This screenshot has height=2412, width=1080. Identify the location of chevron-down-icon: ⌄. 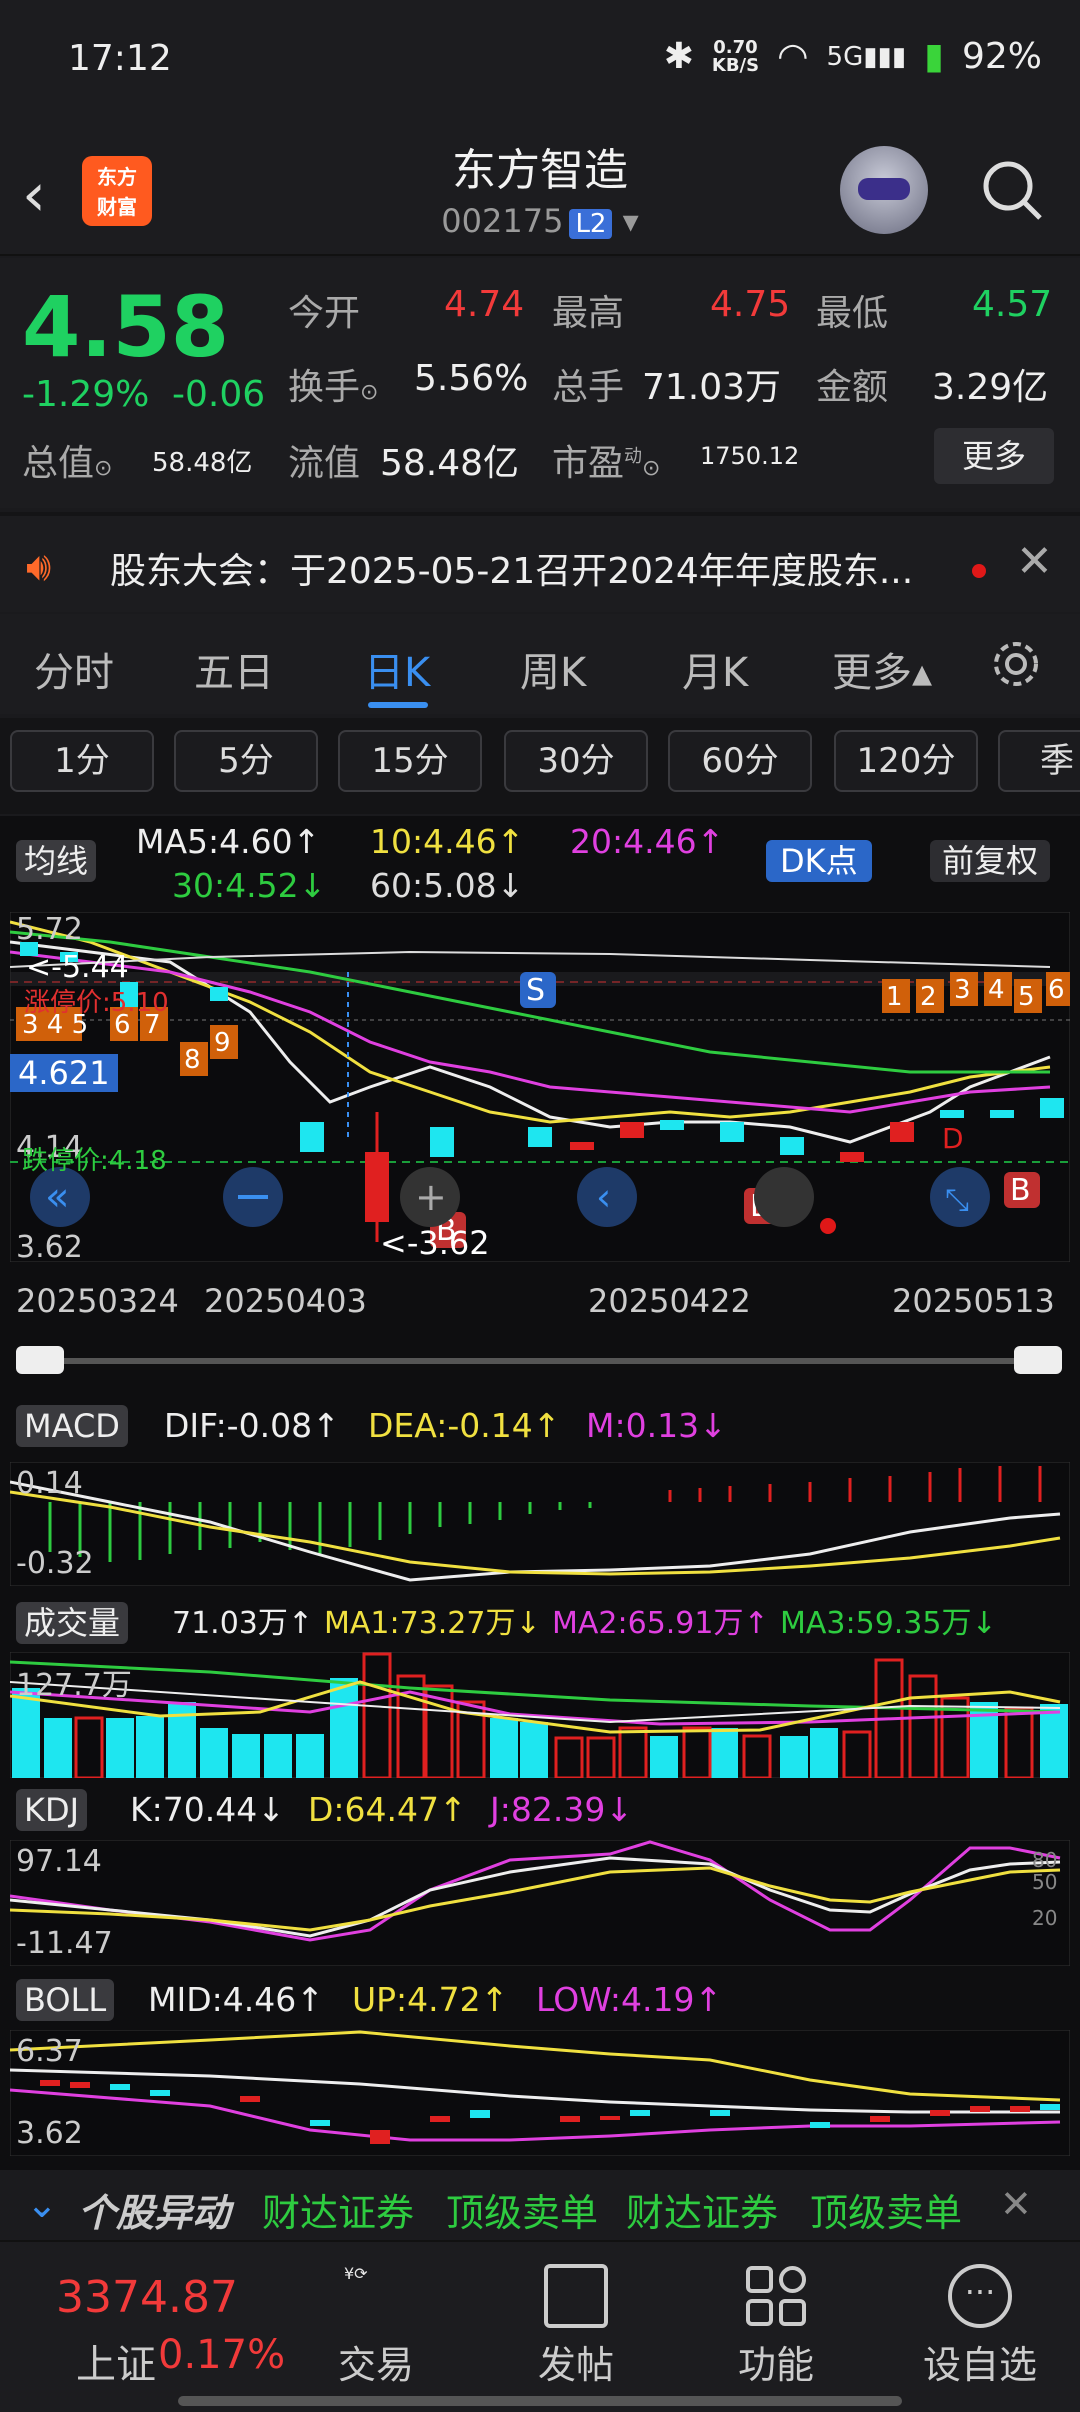
(42, 2204).